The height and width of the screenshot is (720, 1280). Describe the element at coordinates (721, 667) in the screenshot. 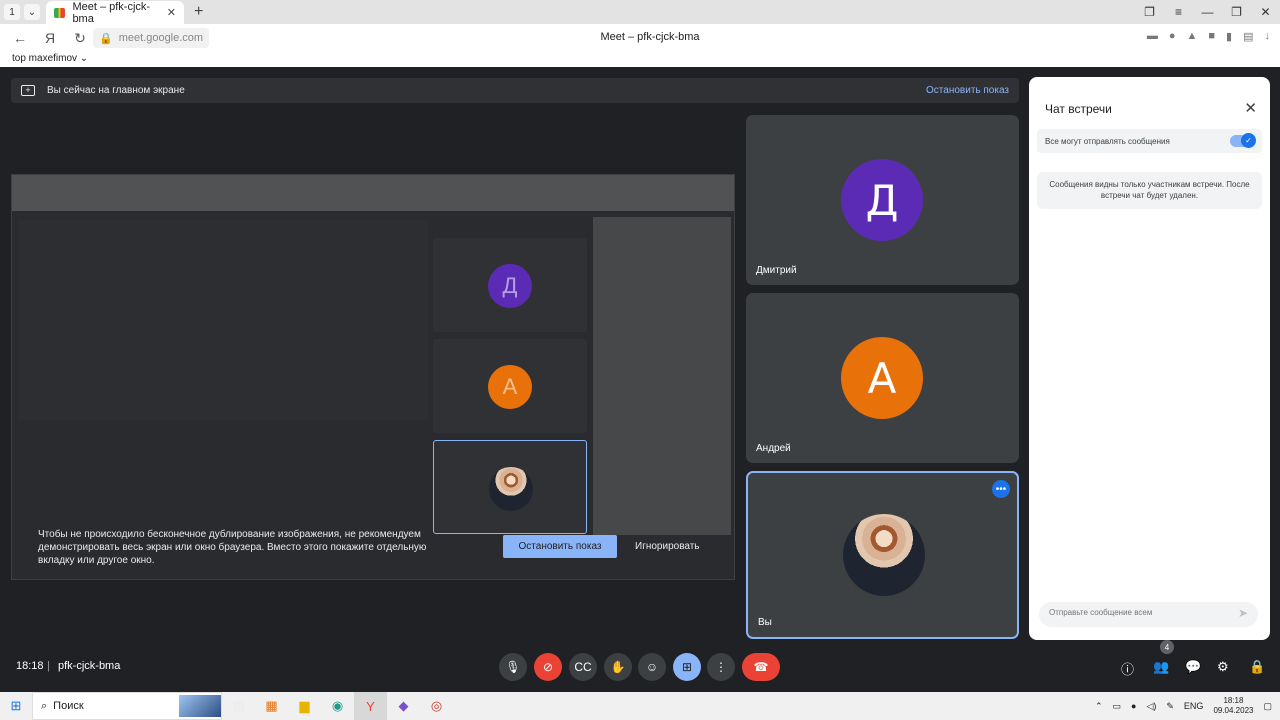

I see `more-options-icon: ⋮` at that location.